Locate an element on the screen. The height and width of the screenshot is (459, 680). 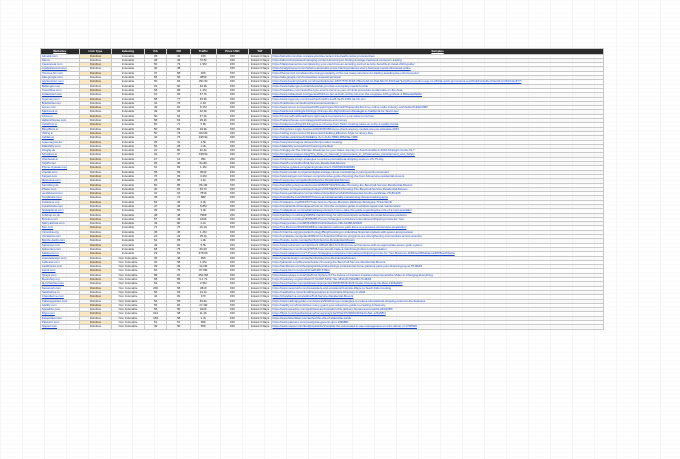
link-type-cell: Dofollow is located at coordinates (95, 327).